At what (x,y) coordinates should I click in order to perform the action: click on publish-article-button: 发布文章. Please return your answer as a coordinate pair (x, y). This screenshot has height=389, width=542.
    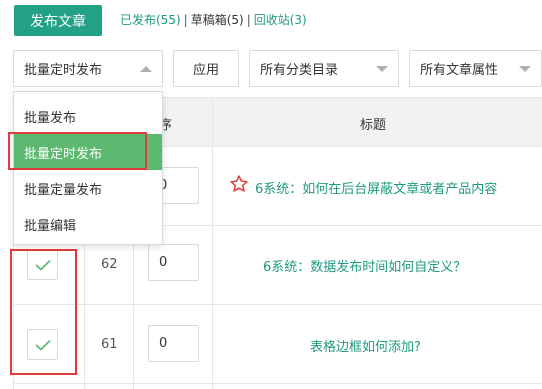
    Looking at the image, I should click on (58, 20).